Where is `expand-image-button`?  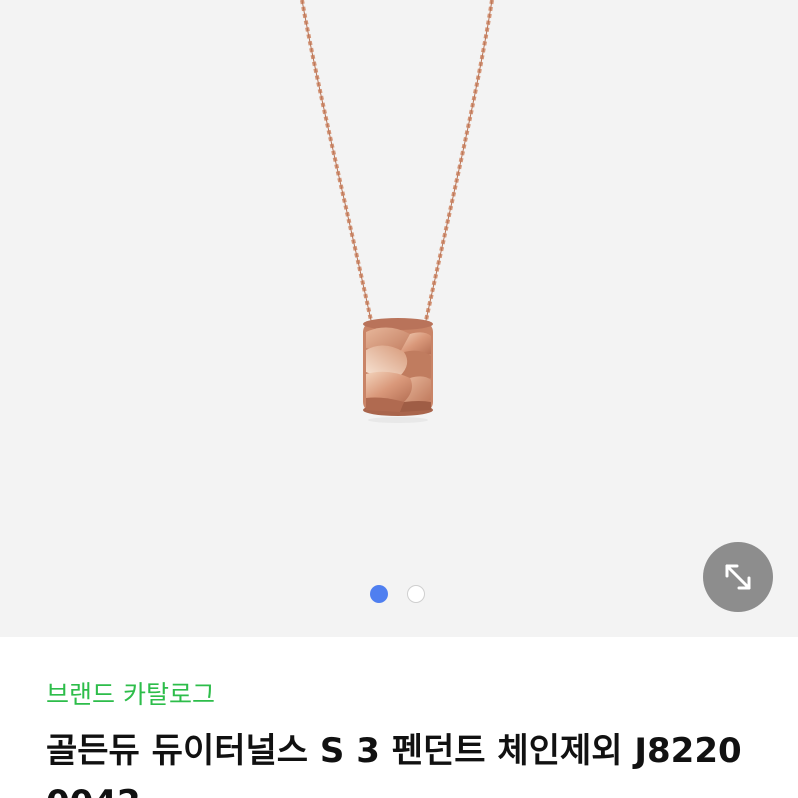
expand-image-button is located at coordinates (738, 577).